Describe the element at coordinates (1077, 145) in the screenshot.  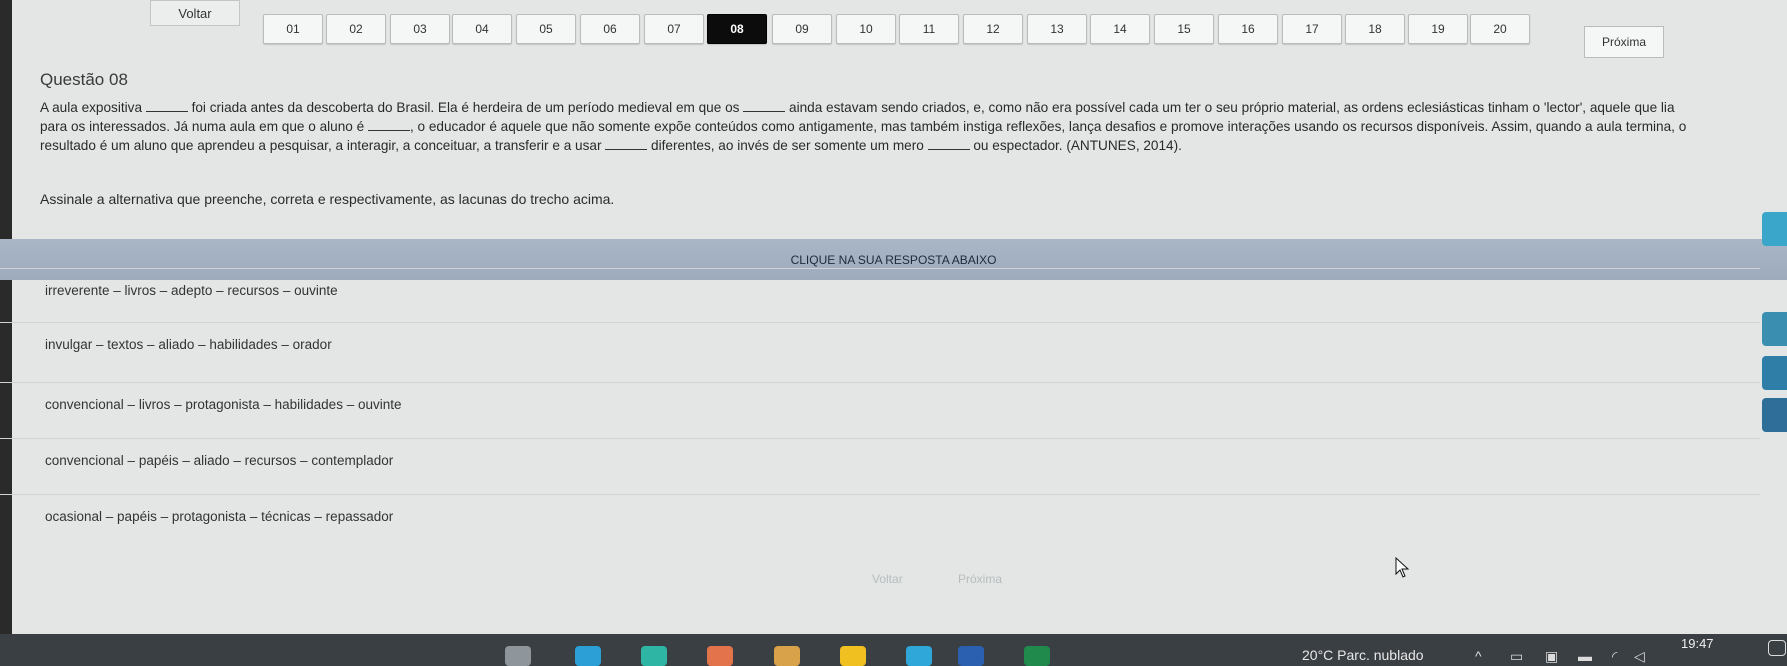
I see `text-segment: ou espectador. (ANTUNES, 2014).` at that location.